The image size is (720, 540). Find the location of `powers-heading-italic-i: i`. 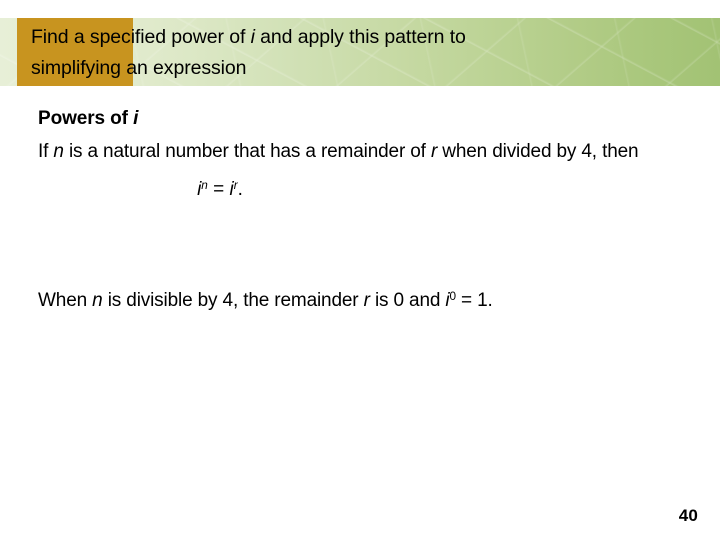

powers-heading-italic-i: i is located at coordinates (136, 118).